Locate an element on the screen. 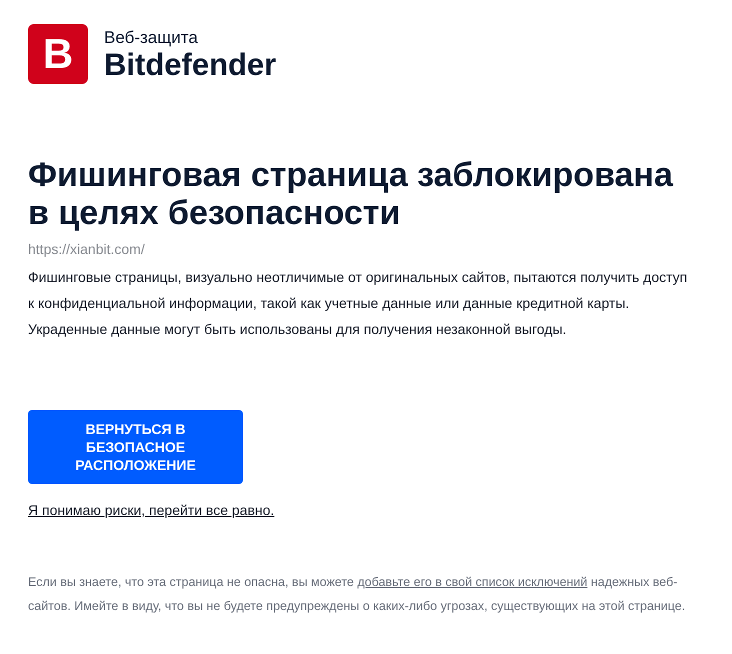 The image size is (732, 654). product-name: Веб-защита is located at coordinates (151, 38).